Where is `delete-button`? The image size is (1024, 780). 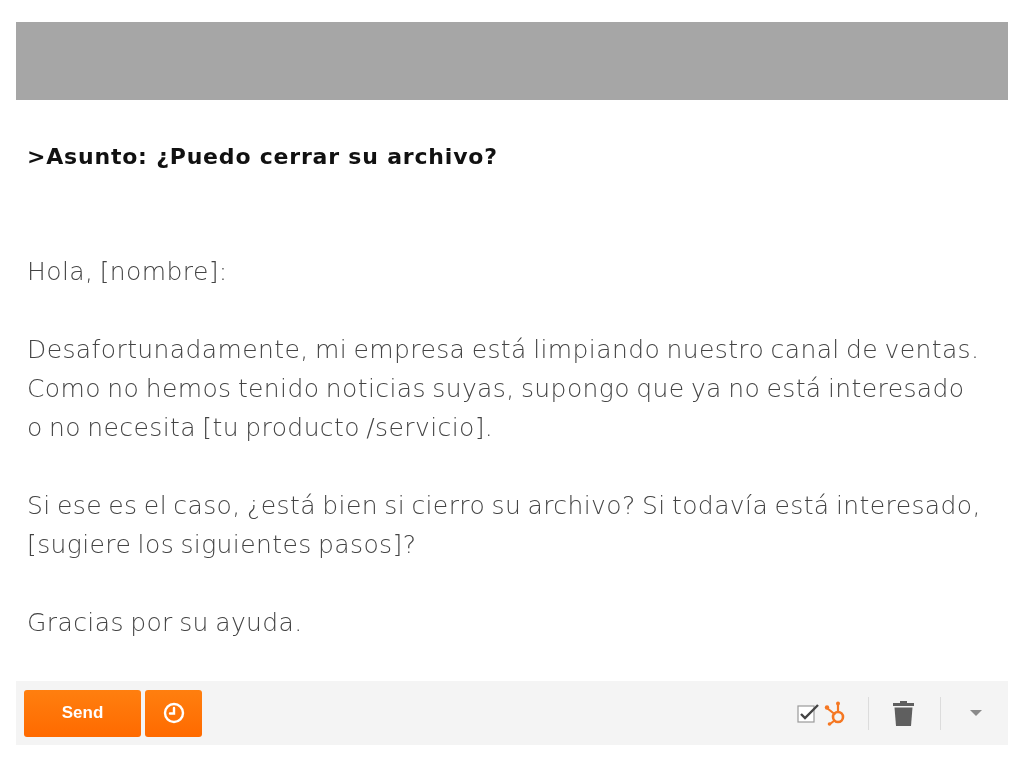
delete-button is located at coordinates (903, 713).